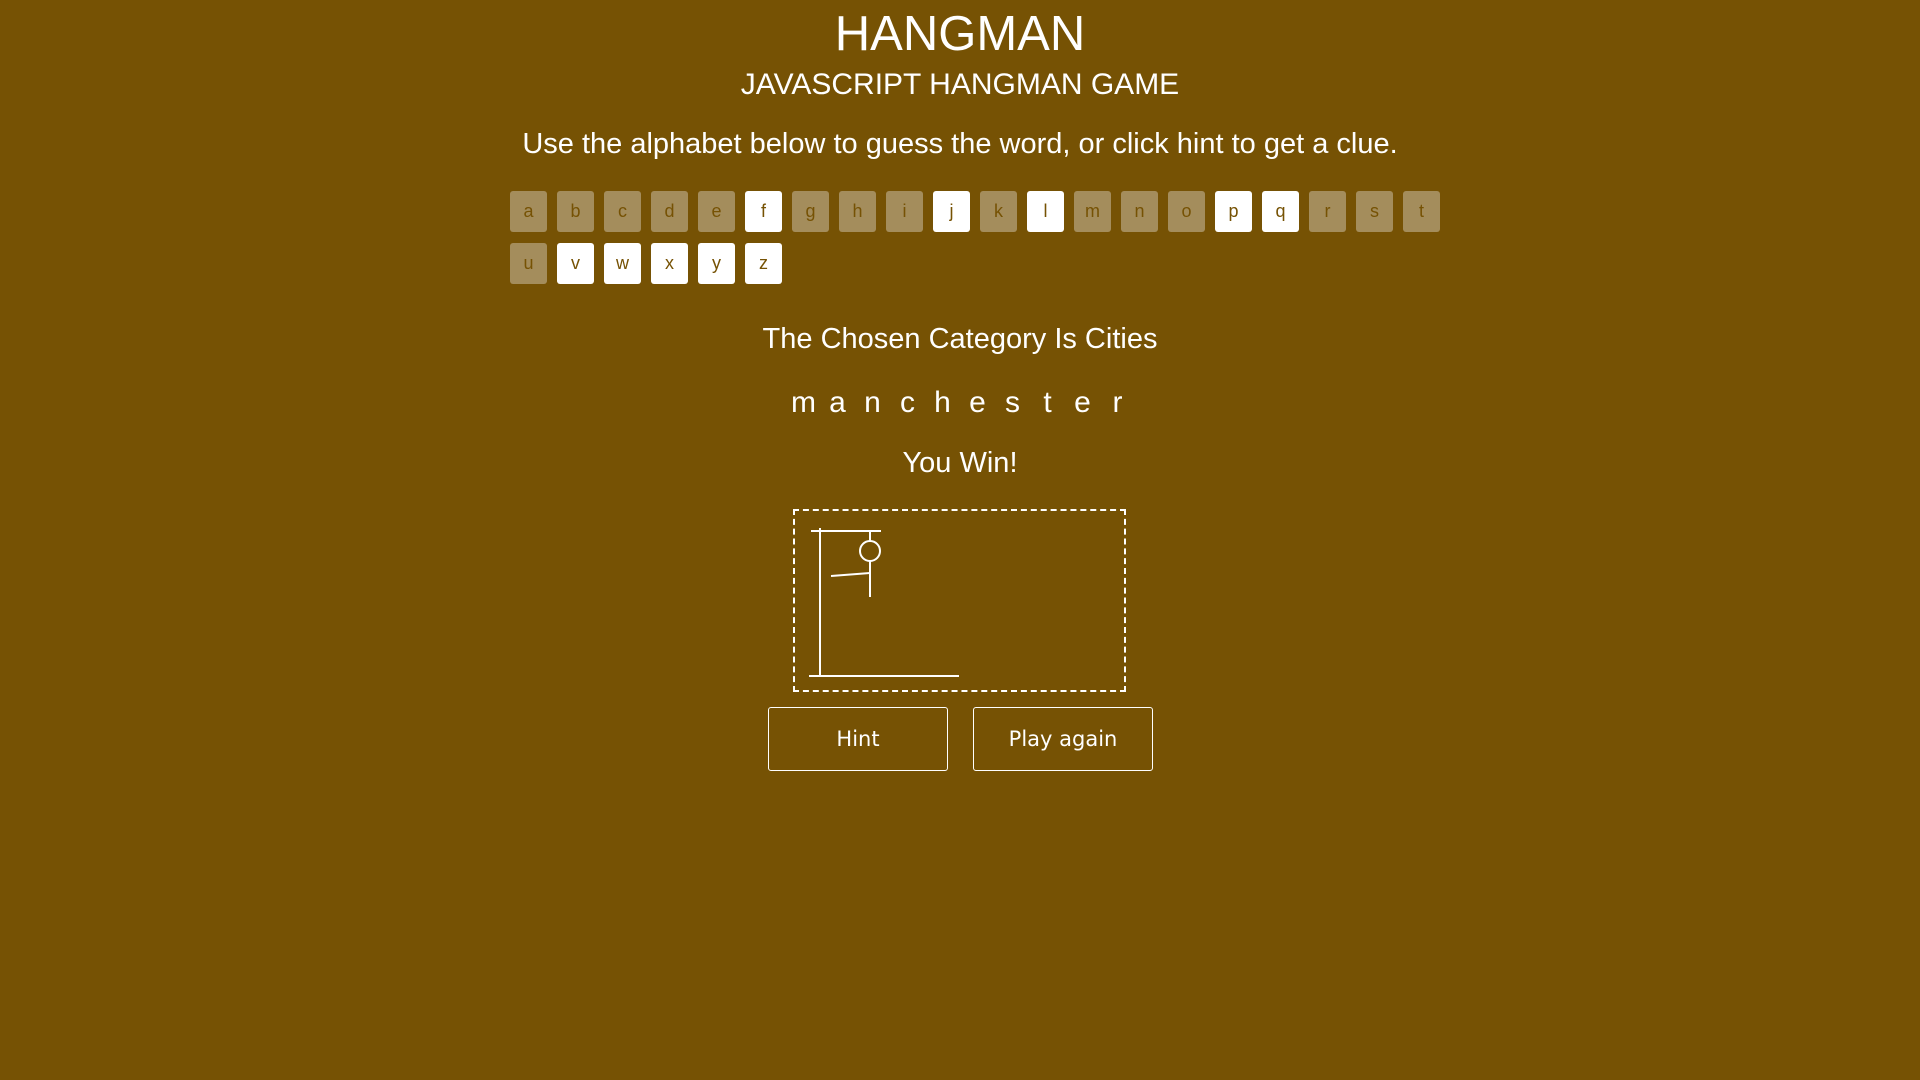  Describe the element at coordinates (575, 211) in the screenshot. I see `letter-key-b: b` at that location.